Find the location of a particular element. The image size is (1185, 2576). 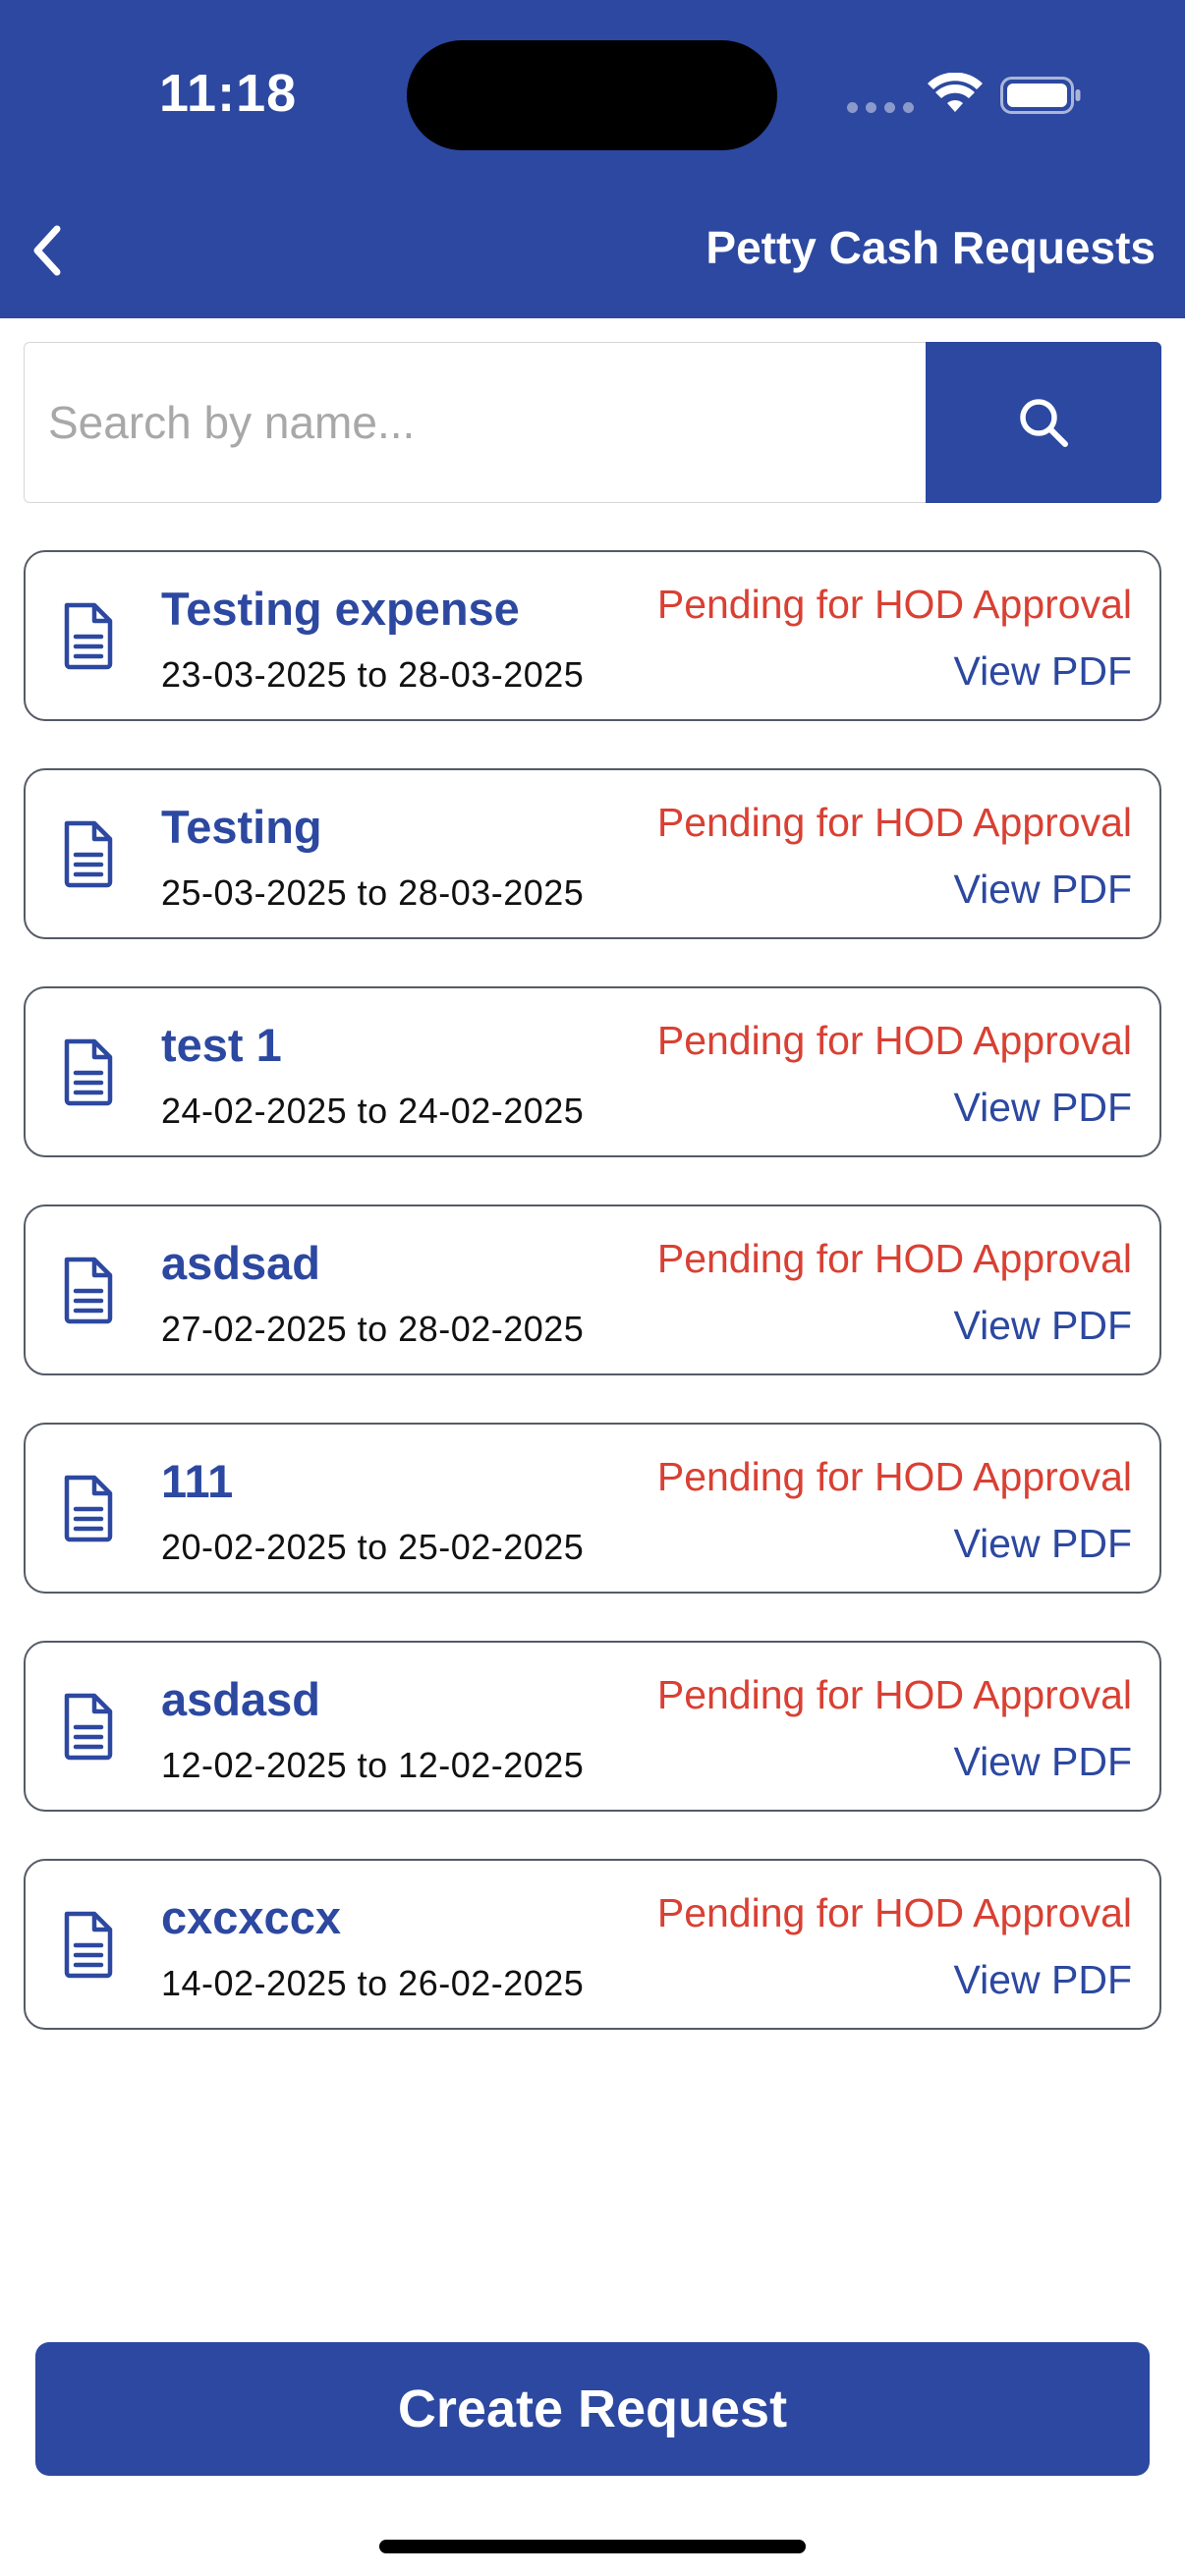

request-date-range: 20-02-2025 to 25-02-2025 is located at coordinates (373, 1547).